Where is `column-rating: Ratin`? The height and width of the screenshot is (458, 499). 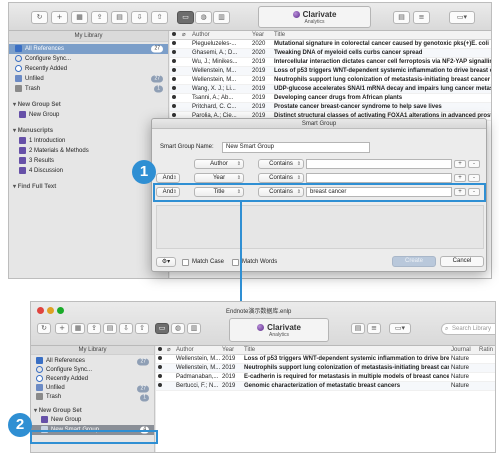 column-rating: Ratin is located at coordinates (486, 350).